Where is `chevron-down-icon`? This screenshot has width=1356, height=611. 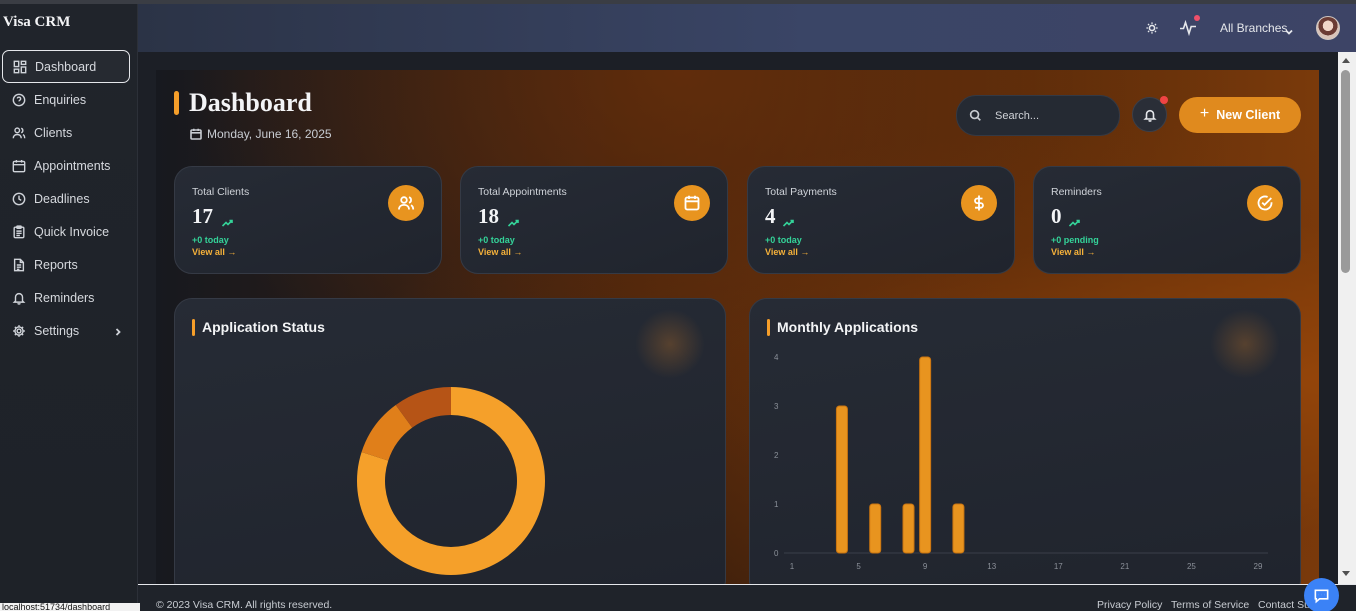
chevron-down-icon is located at coordinates (1289, 29).